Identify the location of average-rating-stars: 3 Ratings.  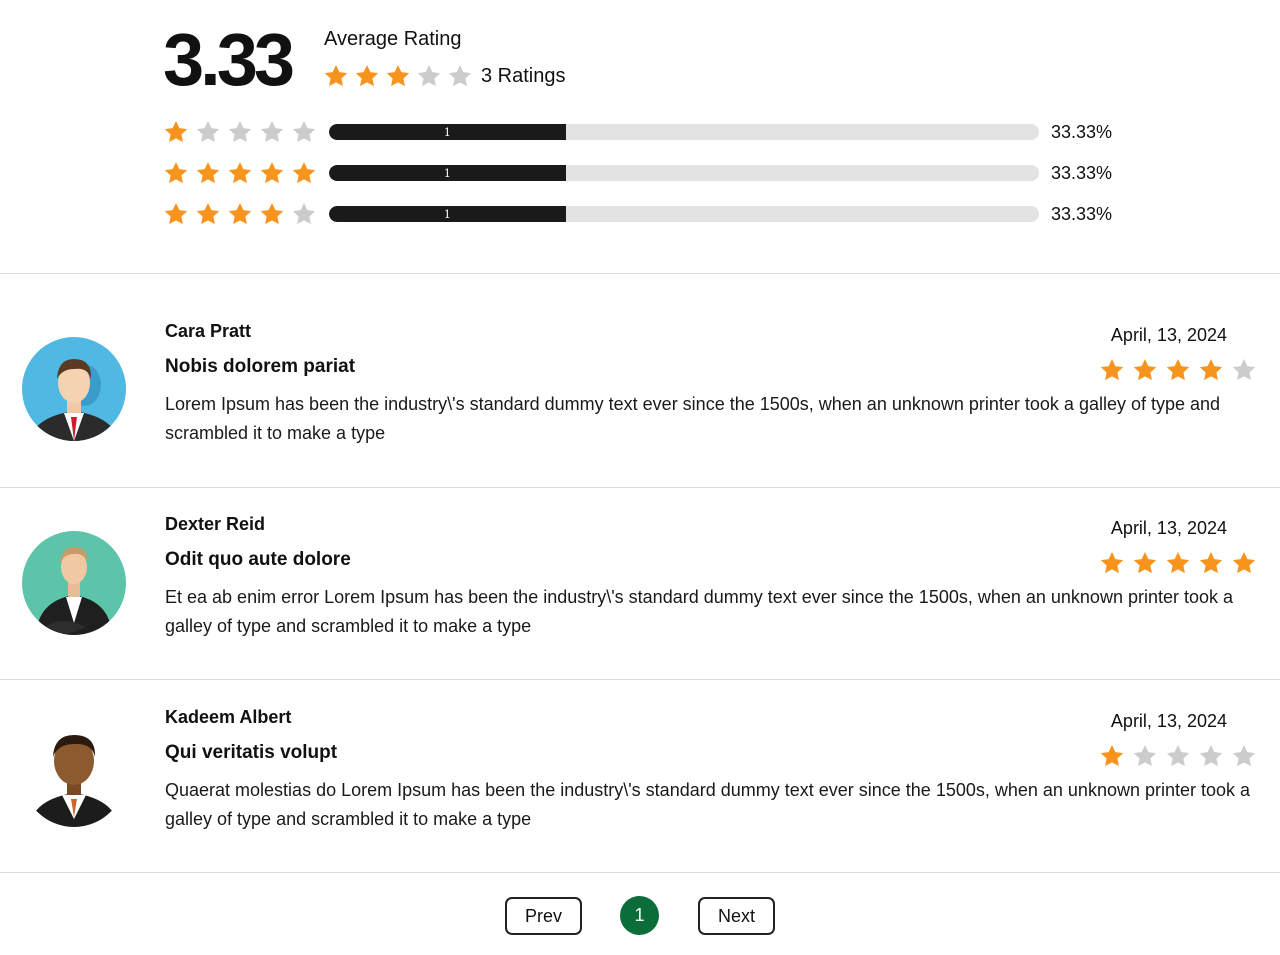
(444, 76).